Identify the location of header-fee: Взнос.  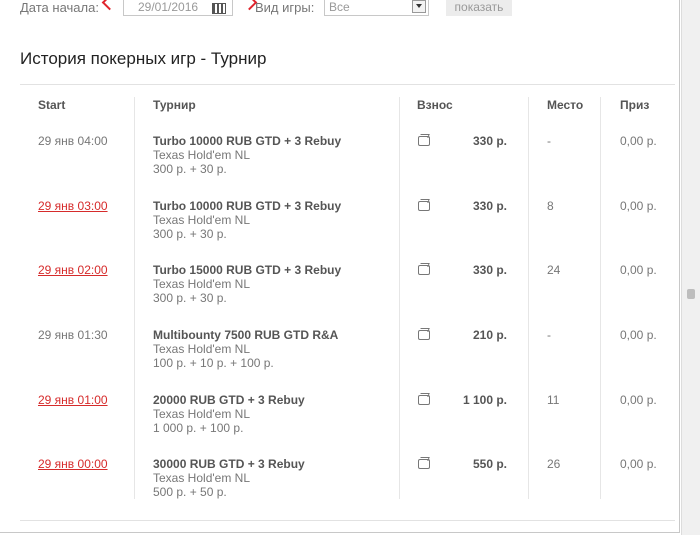
(435, 105).